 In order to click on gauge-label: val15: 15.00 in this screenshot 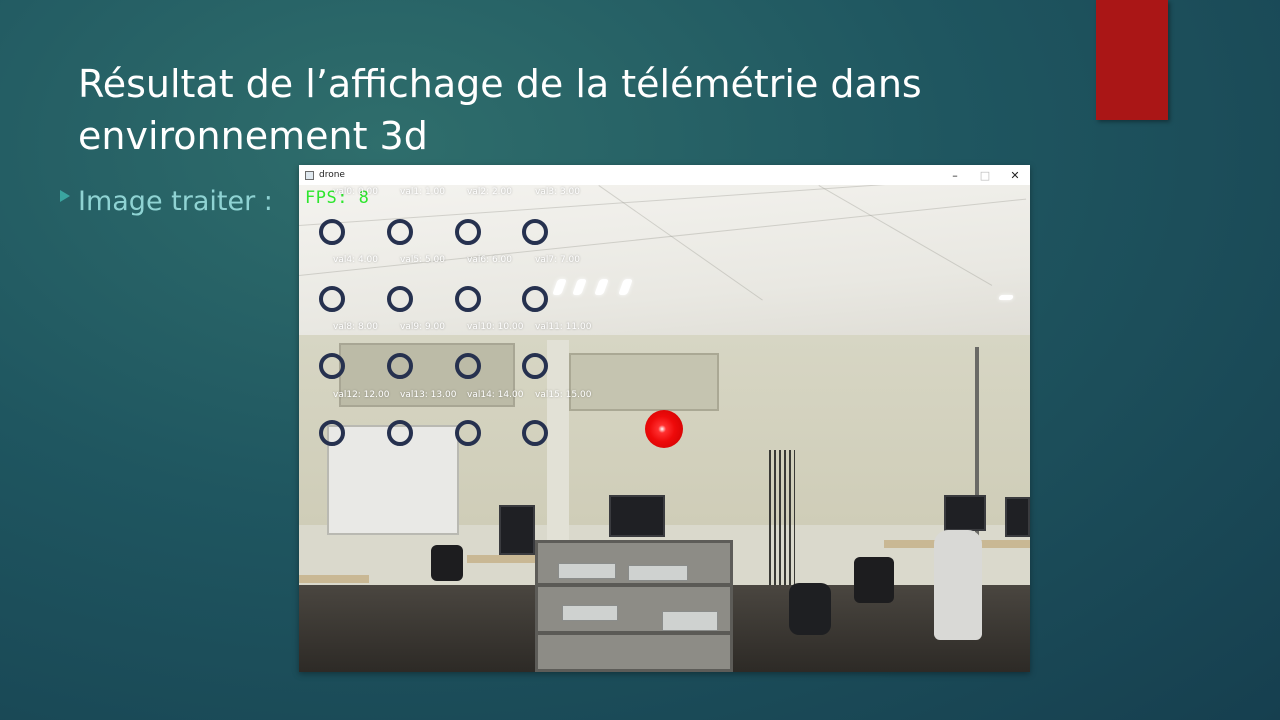, I will do `click(563, 395)`.